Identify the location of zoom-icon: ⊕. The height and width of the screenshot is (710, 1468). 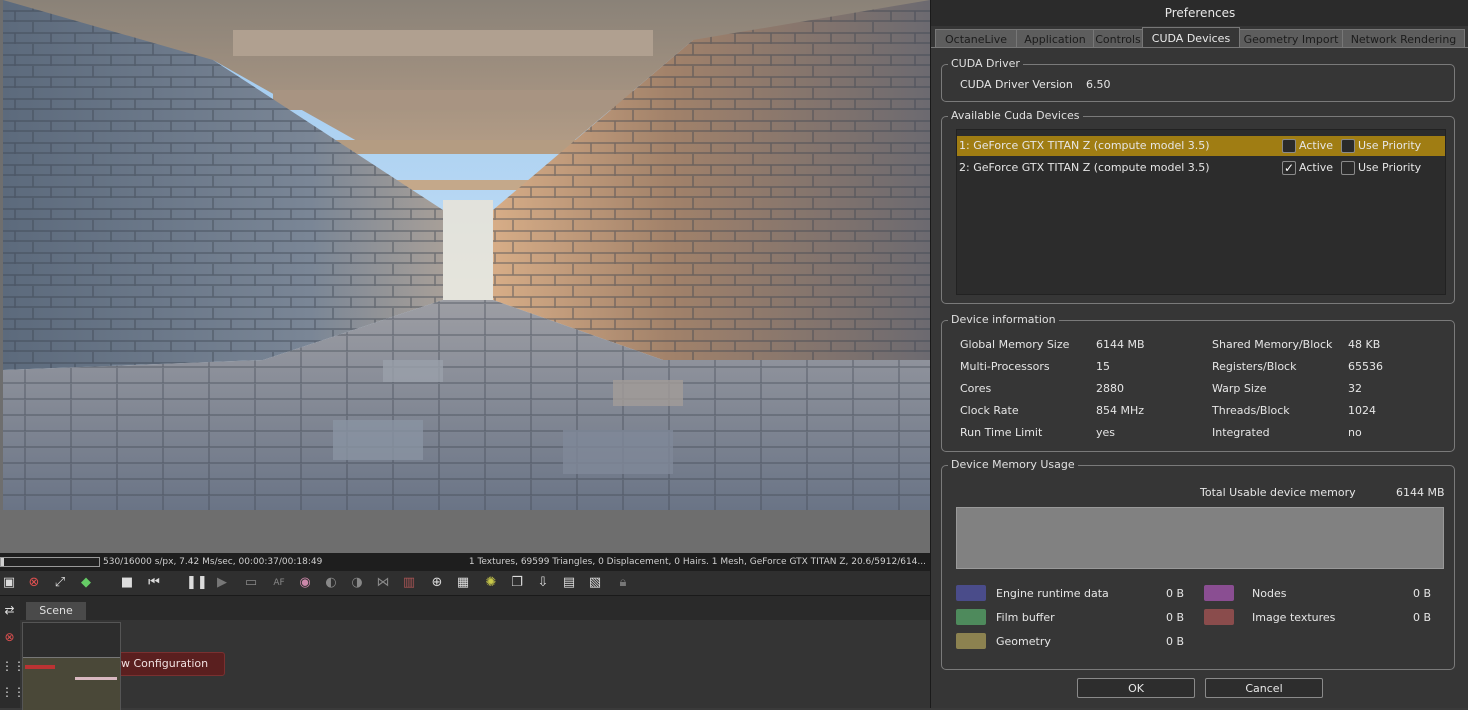
(437, 583).